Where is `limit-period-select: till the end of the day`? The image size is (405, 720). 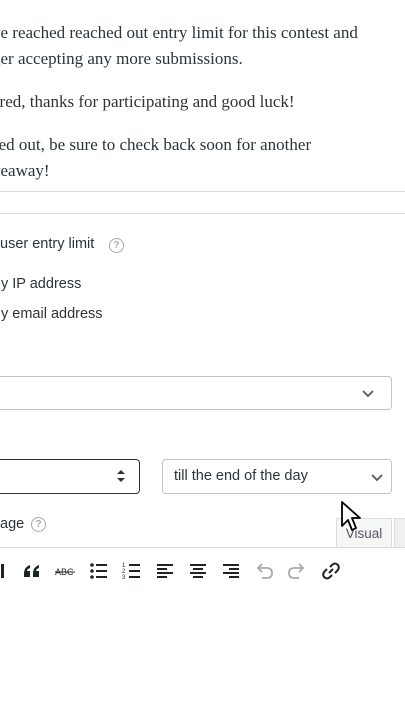 limit-period-select: till the end of the day is located at coordinates (277, 476).